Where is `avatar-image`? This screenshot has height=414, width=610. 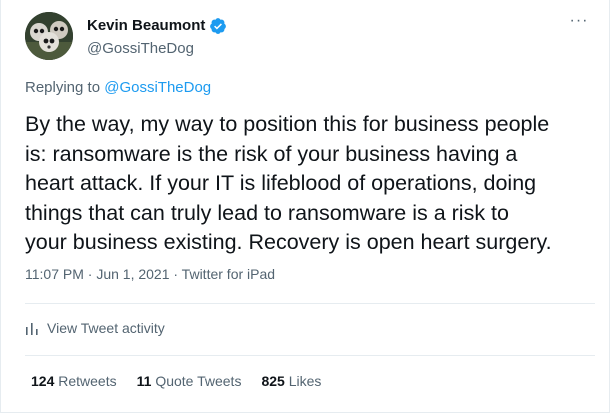
avatar-image is located at coordinates (49, 36).